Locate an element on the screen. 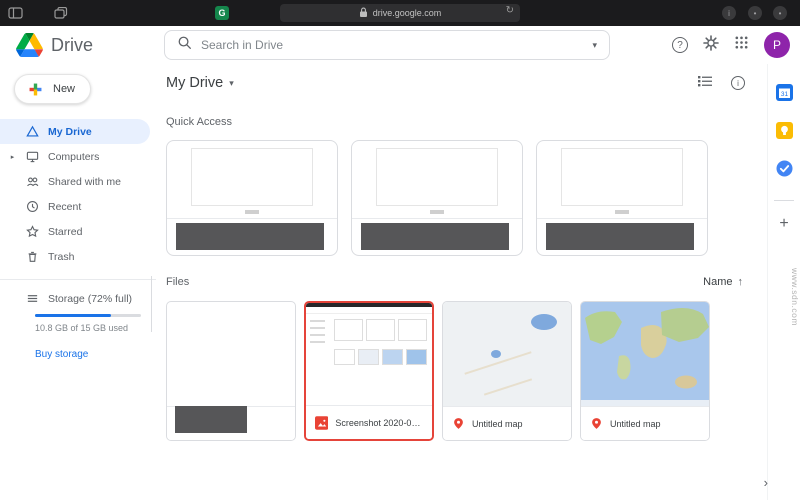 This screenshot has height=500, width=800. browser-info-icon: i is located at coordinates (729, 13).